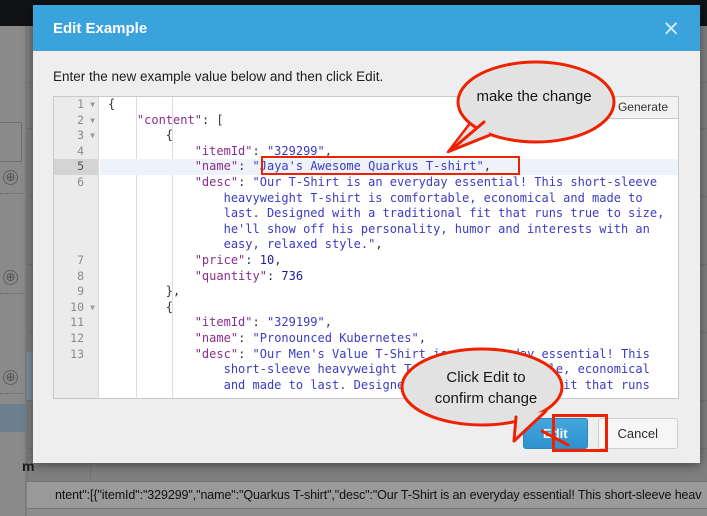 The width and height of the screenshot is (707, 516). What do you see at coordinates (367, 512) in the screenshot?
I see `background-footer-bar` at bounding box center [367, 512].